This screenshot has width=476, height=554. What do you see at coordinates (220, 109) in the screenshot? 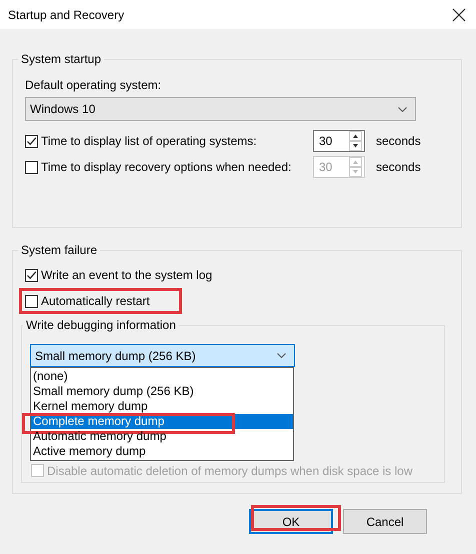
I see `os-dropdown: Windows 10` at bounding box center [220, 109].